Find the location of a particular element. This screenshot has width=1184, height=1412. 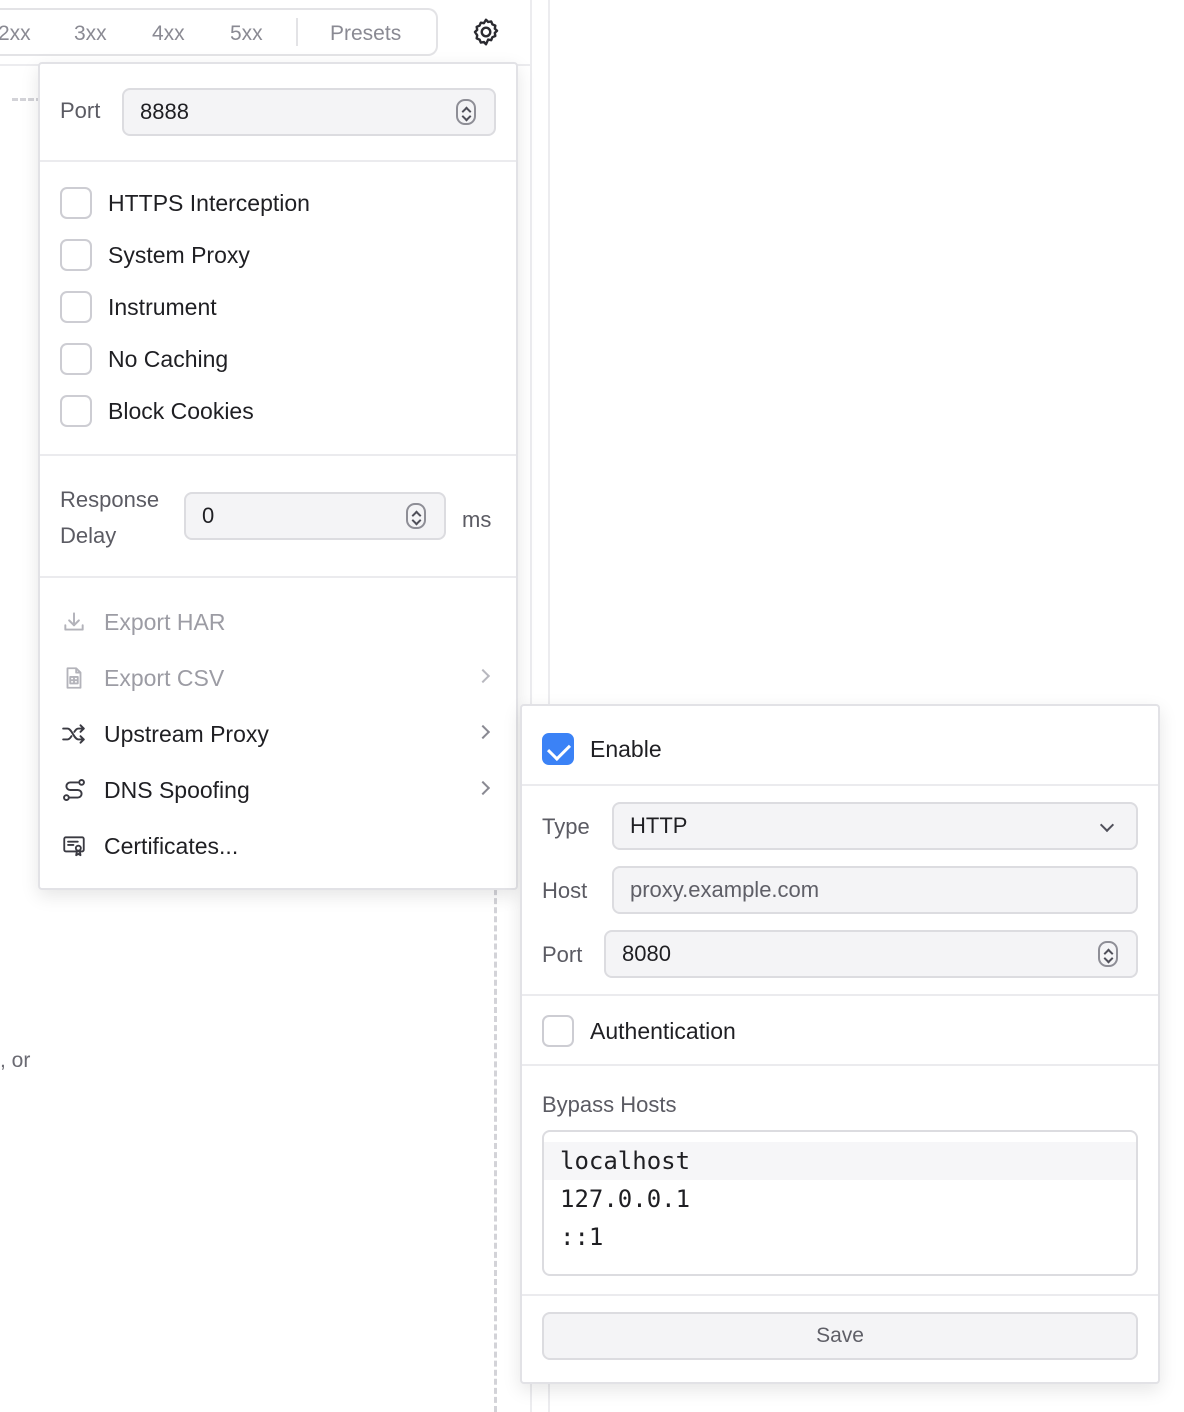

dns-spoofing-menu-item: DNS Spoofing is located at coordinates (278, 790).